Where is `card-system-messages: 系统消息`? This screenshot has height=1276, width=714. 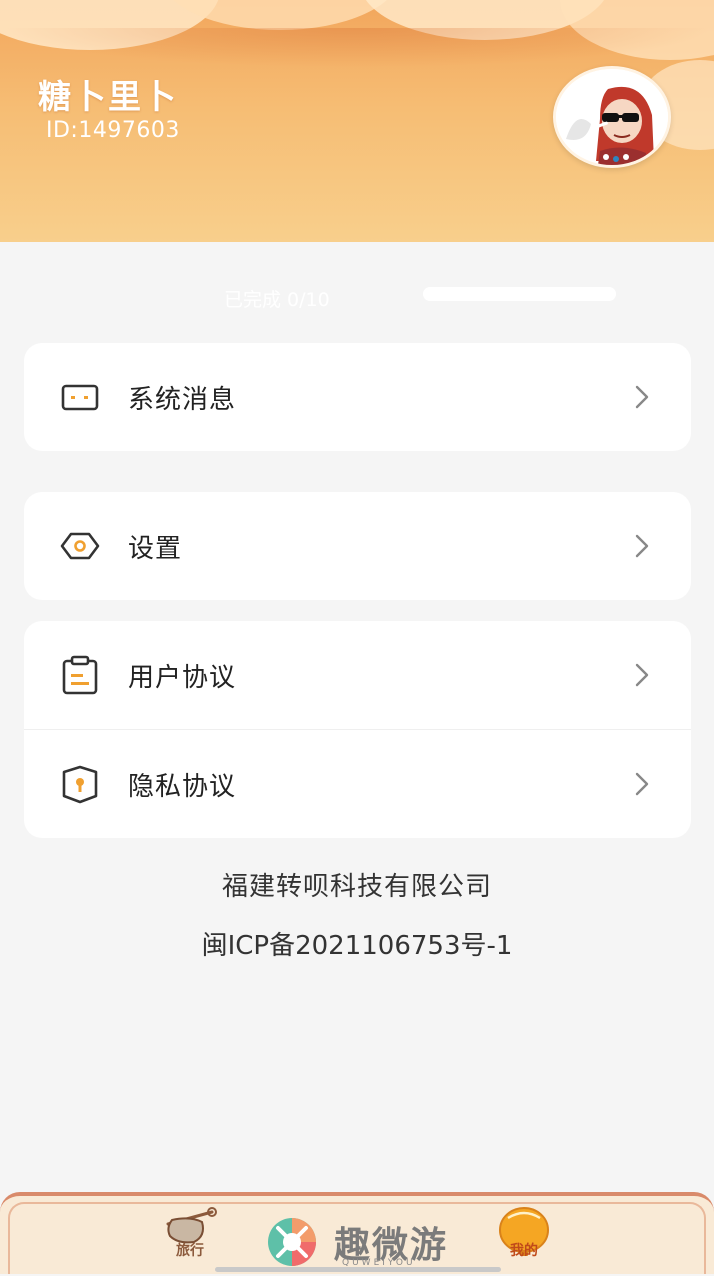
card-system-messages: 系统消息 is located at coordinates (357, 397).